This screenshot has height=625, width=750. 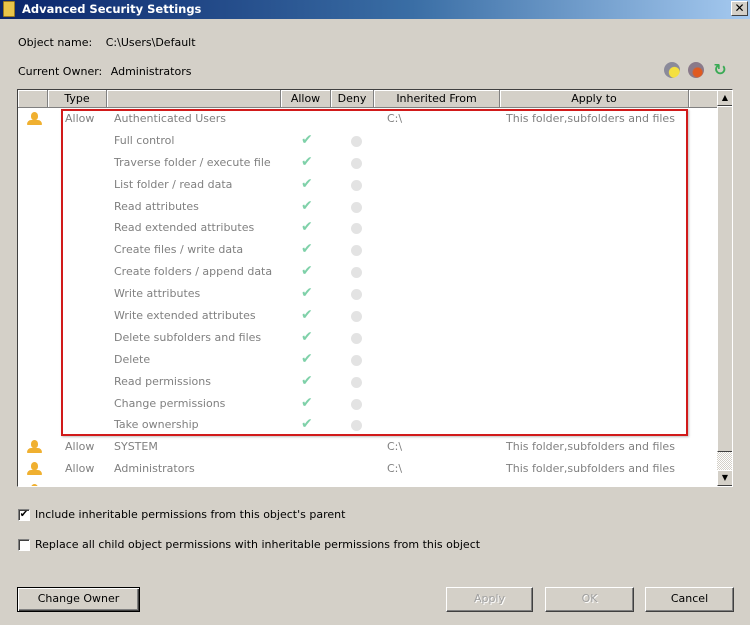 What do you see at coordinates (724, 279) in the screenshot?
I see `scroll-thumb` at bounding box center [724, 279].